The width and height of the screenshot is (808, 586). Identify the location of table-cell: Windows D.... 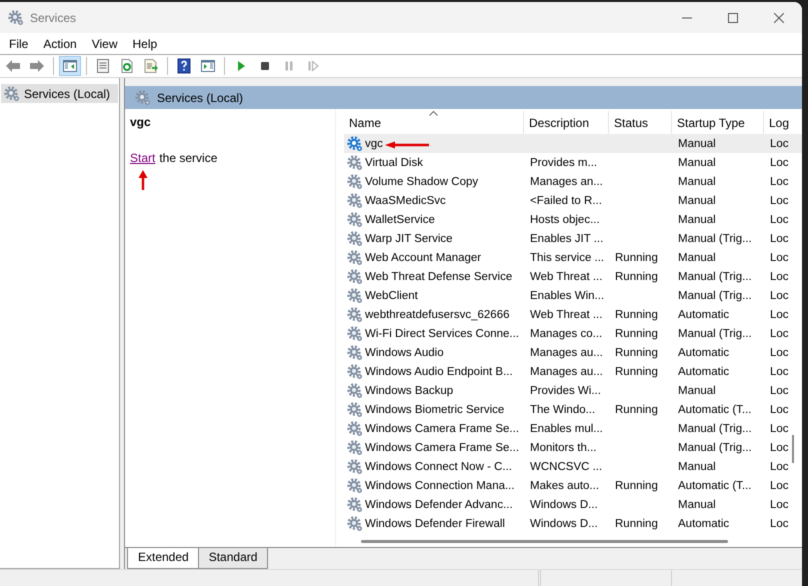
(564, 524).